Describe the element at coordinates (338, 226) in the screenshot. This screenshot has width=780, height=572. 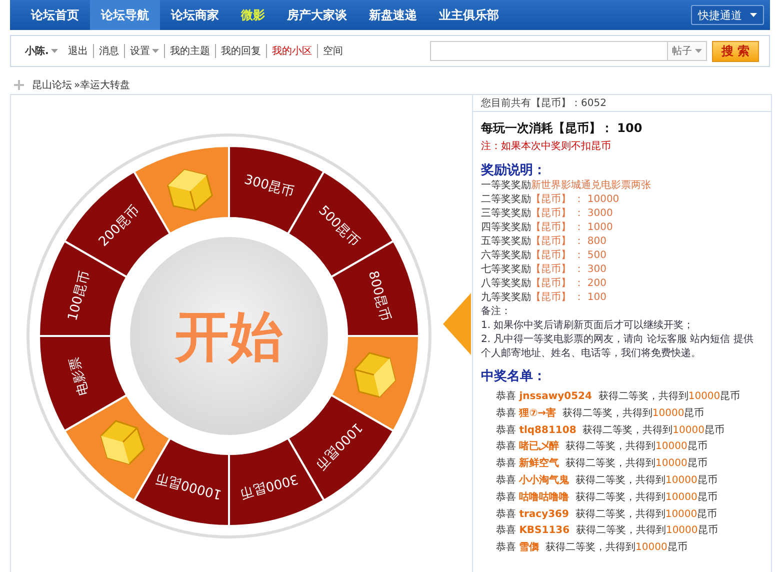
I see `prize-label: 500昆币` at that location.